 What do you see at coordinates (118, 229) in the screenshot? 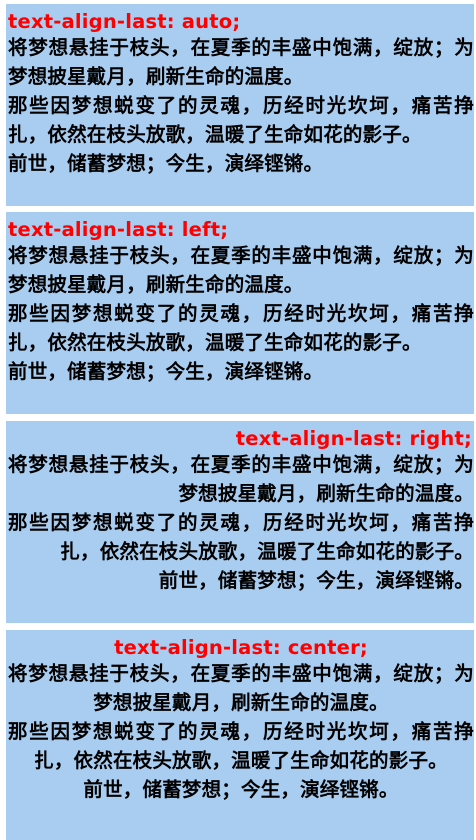
I see `section-label: text-align-last: left;` at bounding box center [118, 229].